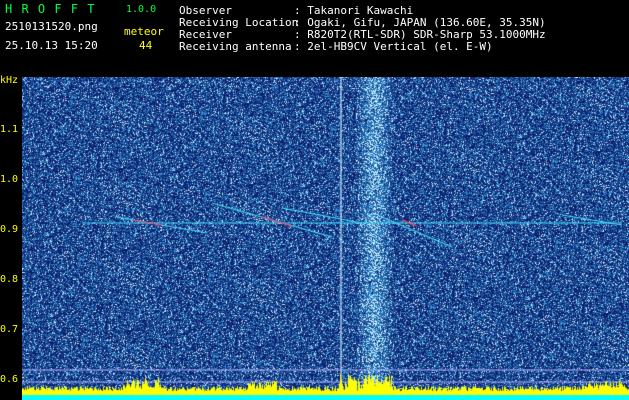 The image size is (629, 400). I want to click on y-tick-label: 0.8, so click(9, 279).